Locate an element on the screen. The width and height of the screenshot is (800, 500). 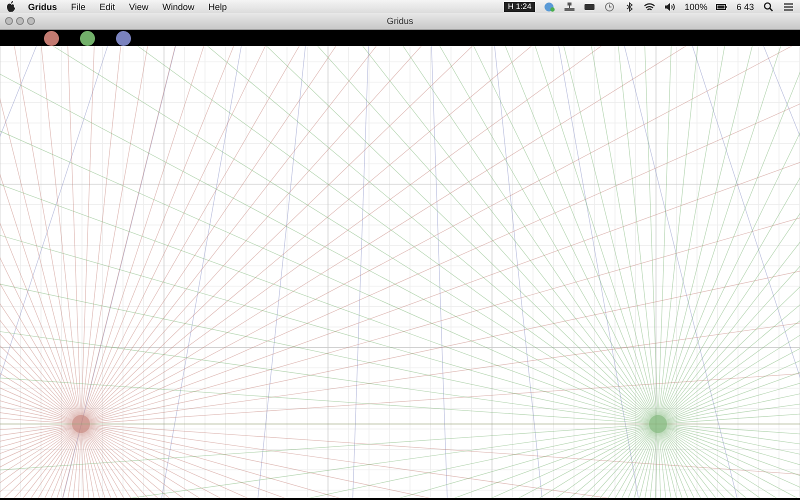
menu-item: Edit is located at coordinates (108, 7).